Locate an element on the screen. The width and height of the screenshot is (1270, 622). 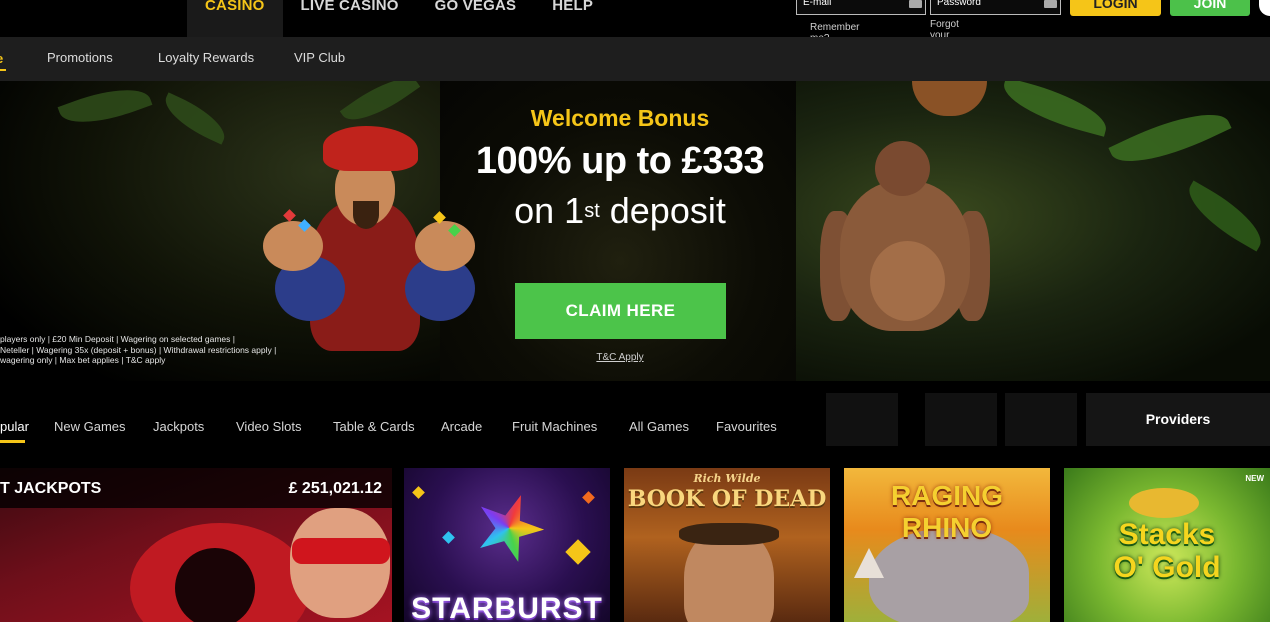
starburst-game-tile: STARBURST is located at coordinates (507, 545).